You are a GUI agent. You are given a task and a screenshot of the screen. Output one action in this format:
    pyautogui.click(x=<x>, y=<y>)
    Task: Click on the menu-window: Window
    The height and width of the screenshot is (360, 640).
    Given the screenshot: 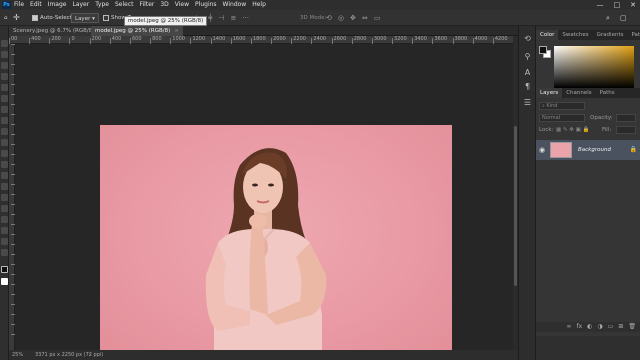 What is the action you would take?
    pyautogui.click(x=235, y=5)
    